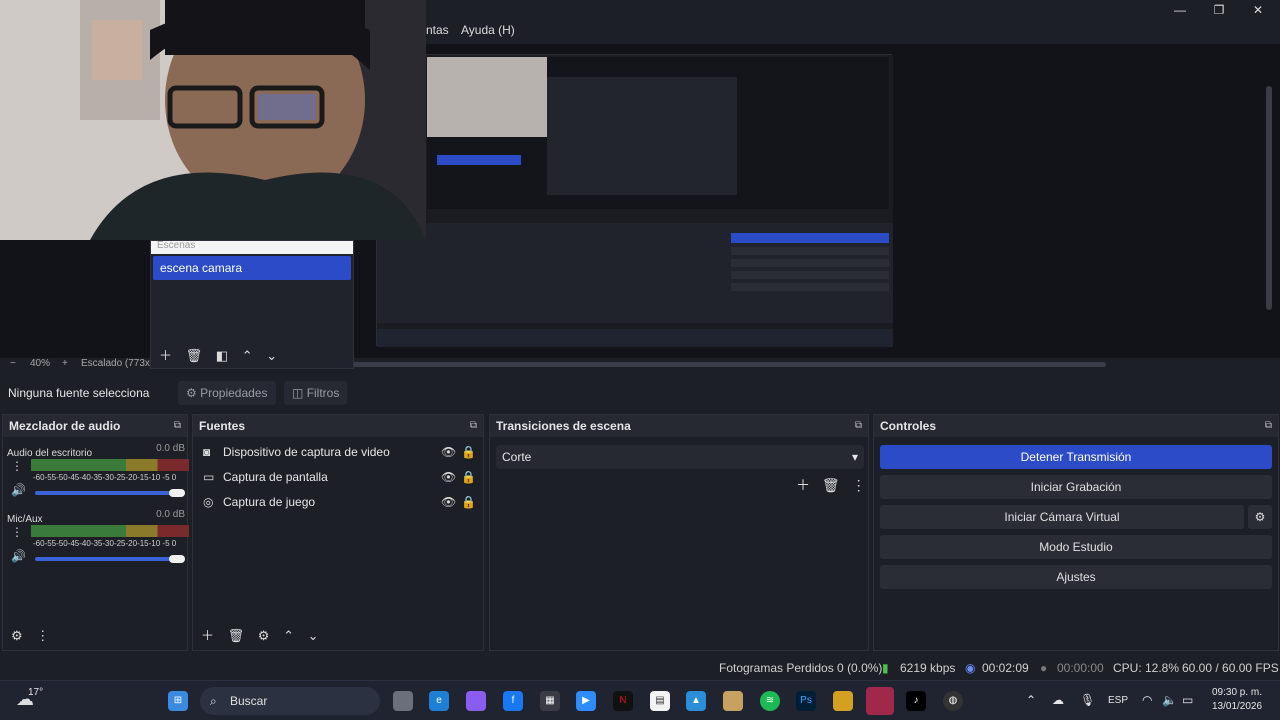  What do you see at coordinates (831, 485) in the screenshot?
I see `remove-transition-icon: 🗑` at bounding box center [831, 485].